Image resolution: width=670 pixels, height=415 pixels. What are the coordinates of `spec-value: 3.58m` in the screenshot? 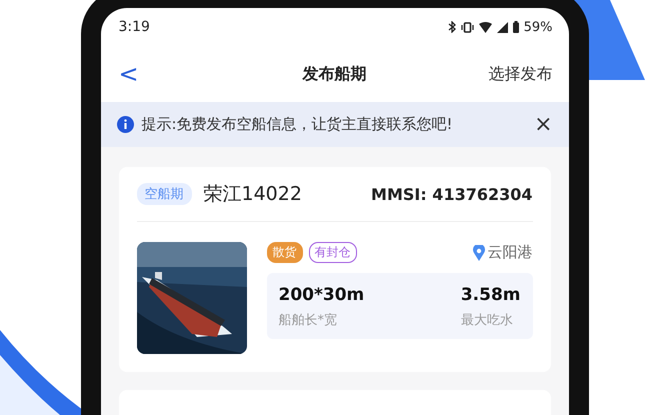 It's located at (490, 295).